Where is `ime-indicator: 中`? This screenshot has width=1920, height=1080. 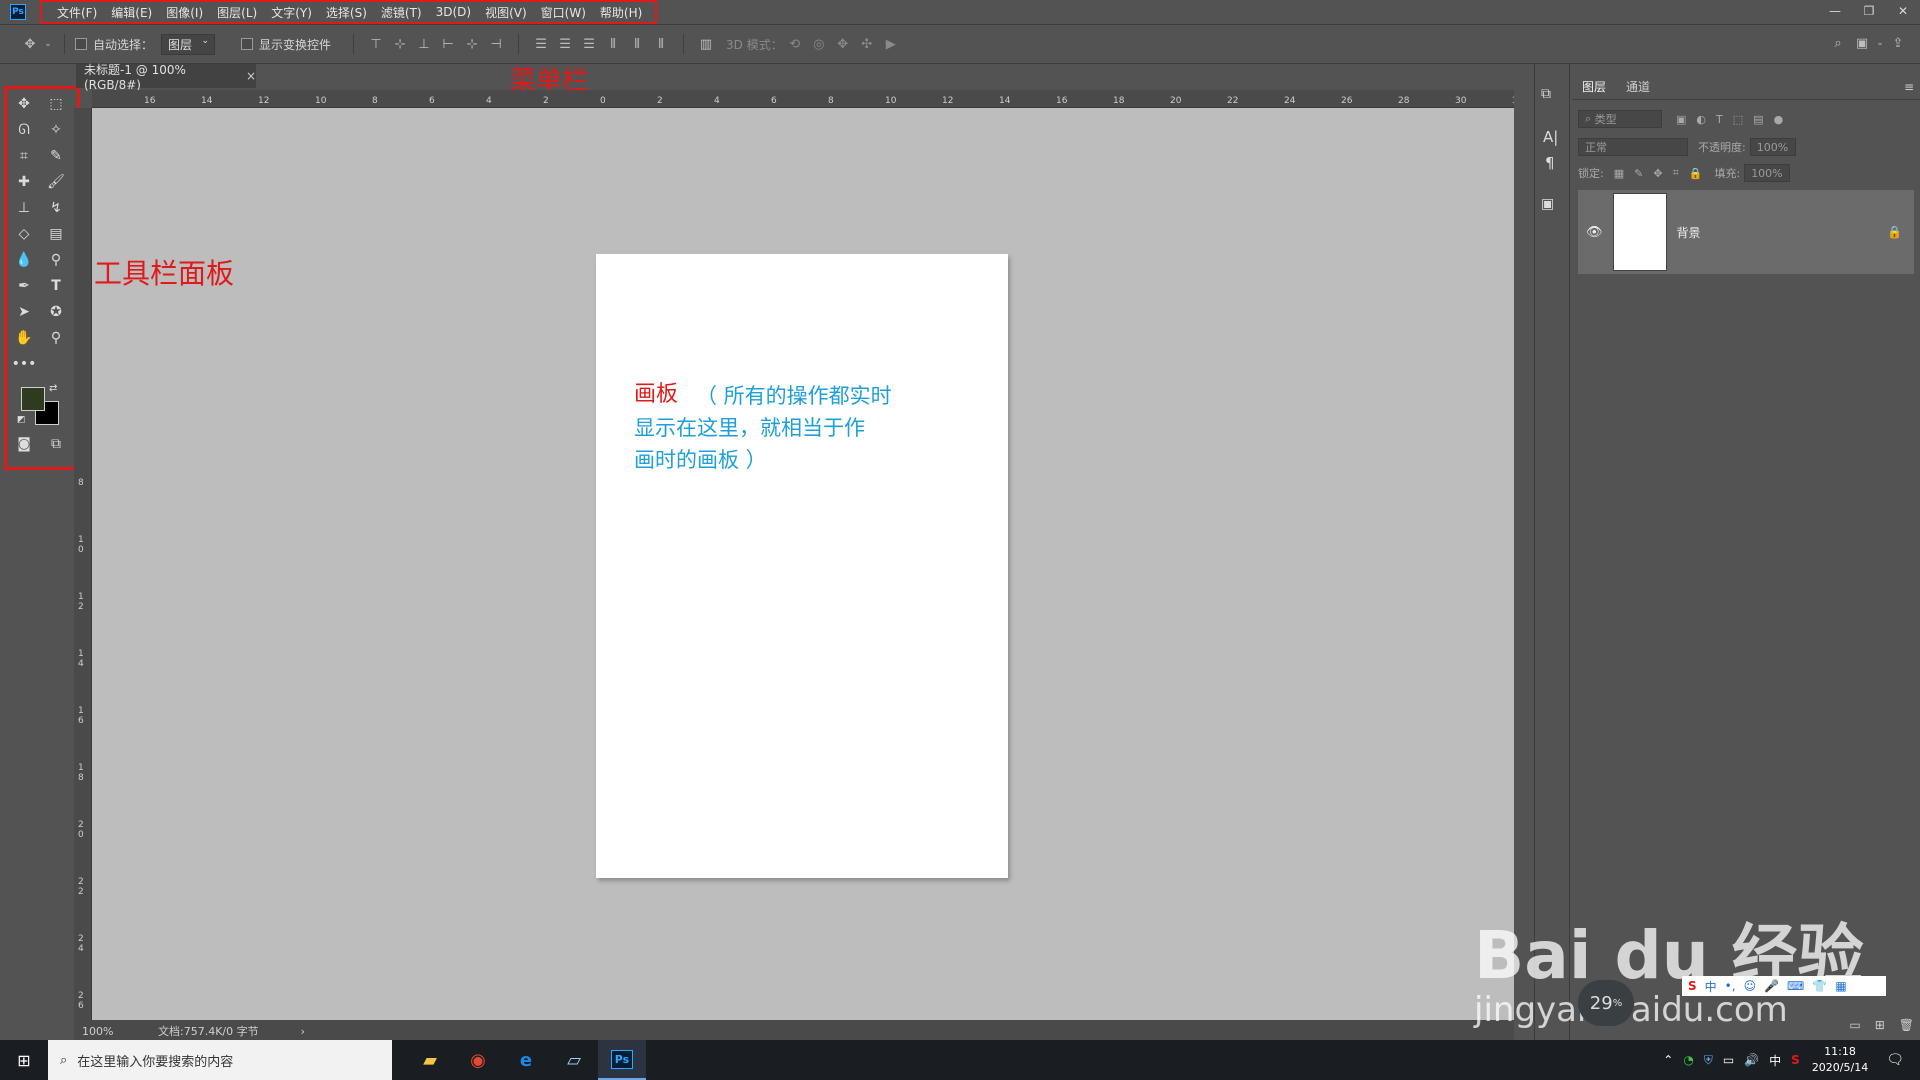 ime-indicator: 中 is located at coordinates (1775, 1060).